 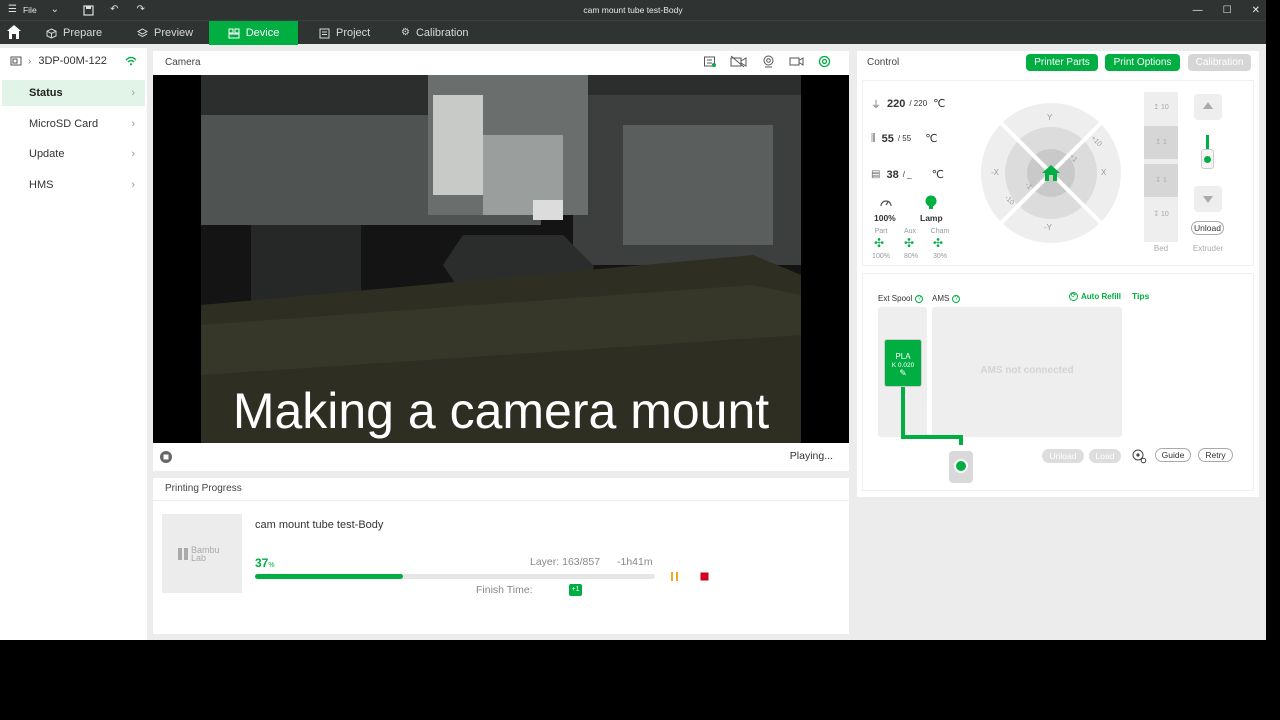 I want to click on sidebar-item-label: Status, so click(x=46, y=93).